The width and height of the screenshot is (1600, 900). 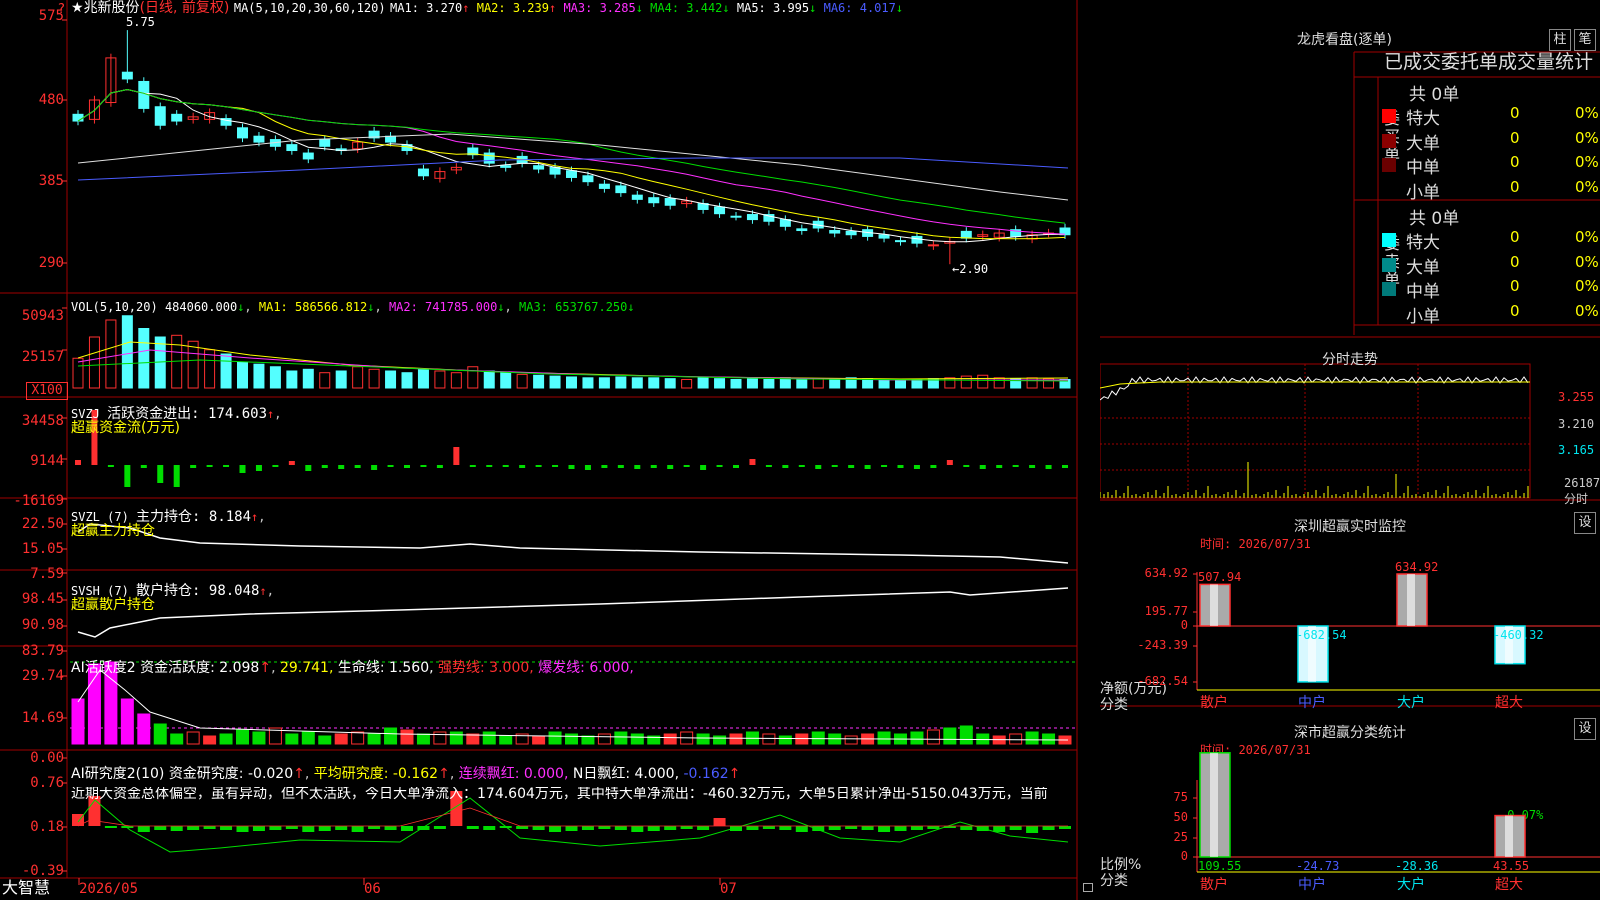 I want to click on chart-y-tick-label: 50, so click(x=1180, y=817).